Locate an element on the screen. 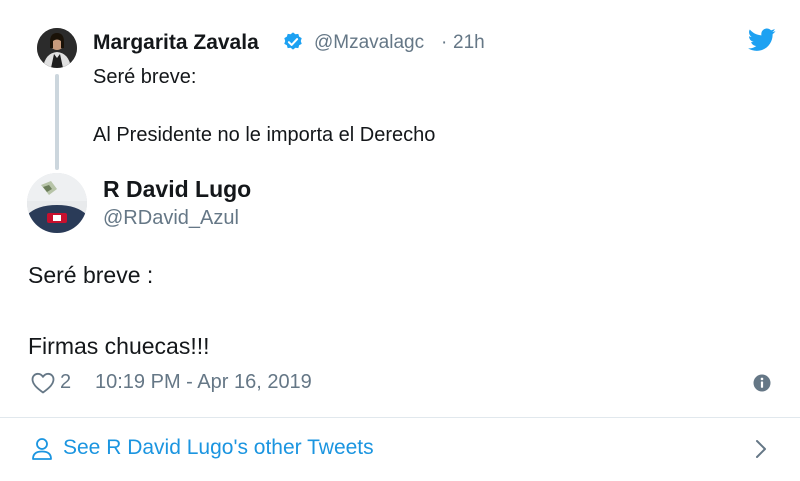 The width and height of the screenshot is (800, 481). main-author-name: R David Lugo is located at coordinates (177, 189).